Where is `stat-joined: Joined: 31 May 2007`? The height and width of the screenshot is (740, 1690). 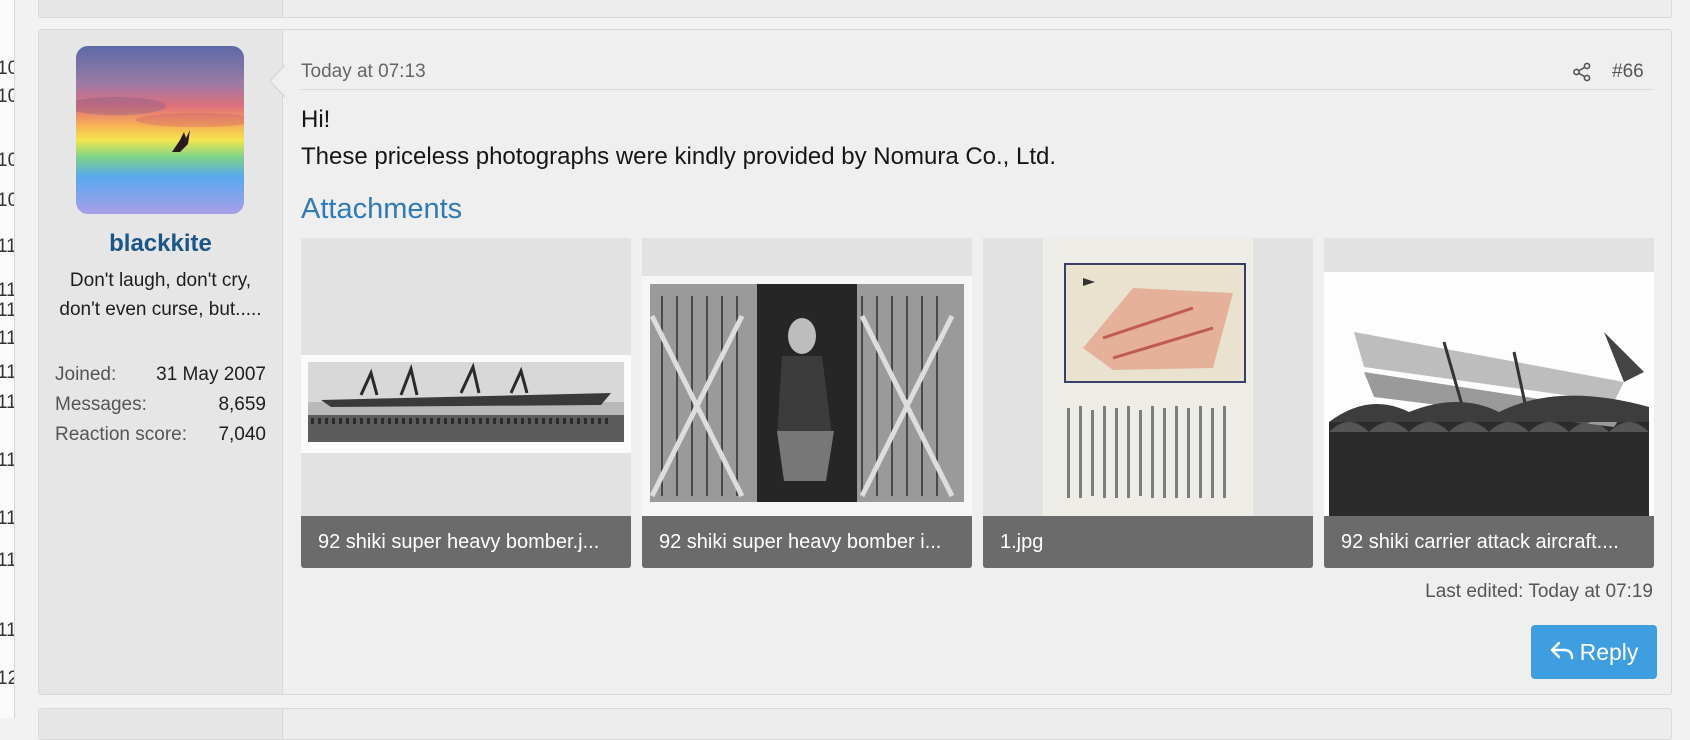
stat-joined: Joined: 31 May 2007 is located at coordinates (160, 375).